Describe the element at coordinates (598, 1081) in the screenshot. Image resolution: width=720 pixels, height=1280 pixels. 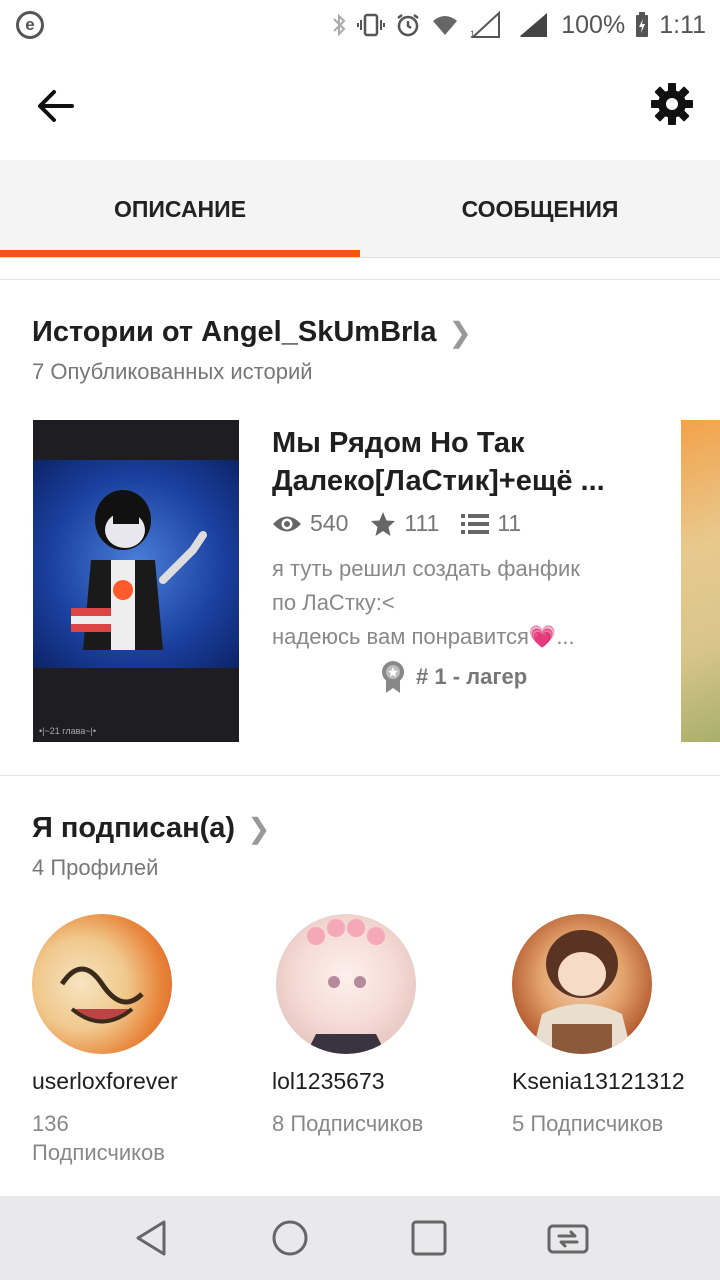
I see `profile-name: Ksenia13121312` at that location.